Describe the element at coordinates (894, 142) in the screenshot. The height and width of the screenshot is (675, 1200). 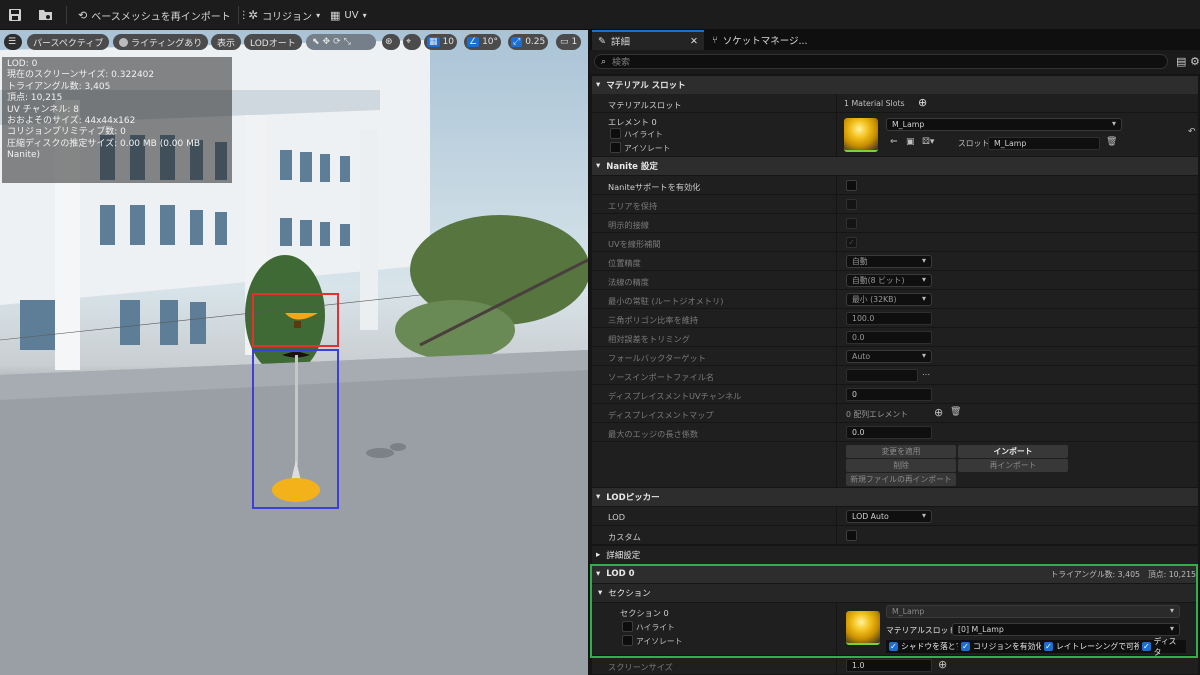
I see `use-selected-icon: ⇐` at that location.